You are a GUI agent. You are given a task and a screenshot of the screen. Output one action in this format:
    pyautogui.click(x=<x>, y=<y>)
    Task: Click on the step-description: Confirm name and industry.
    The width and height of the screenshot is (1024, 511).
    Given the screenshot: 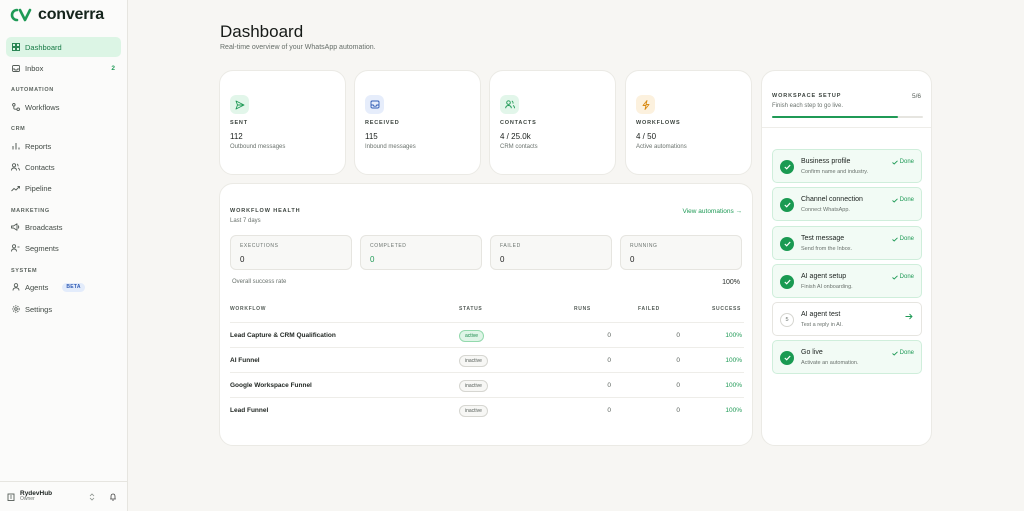 What is the action you would take?
    pyautogui.click(x=835, y=172)
    